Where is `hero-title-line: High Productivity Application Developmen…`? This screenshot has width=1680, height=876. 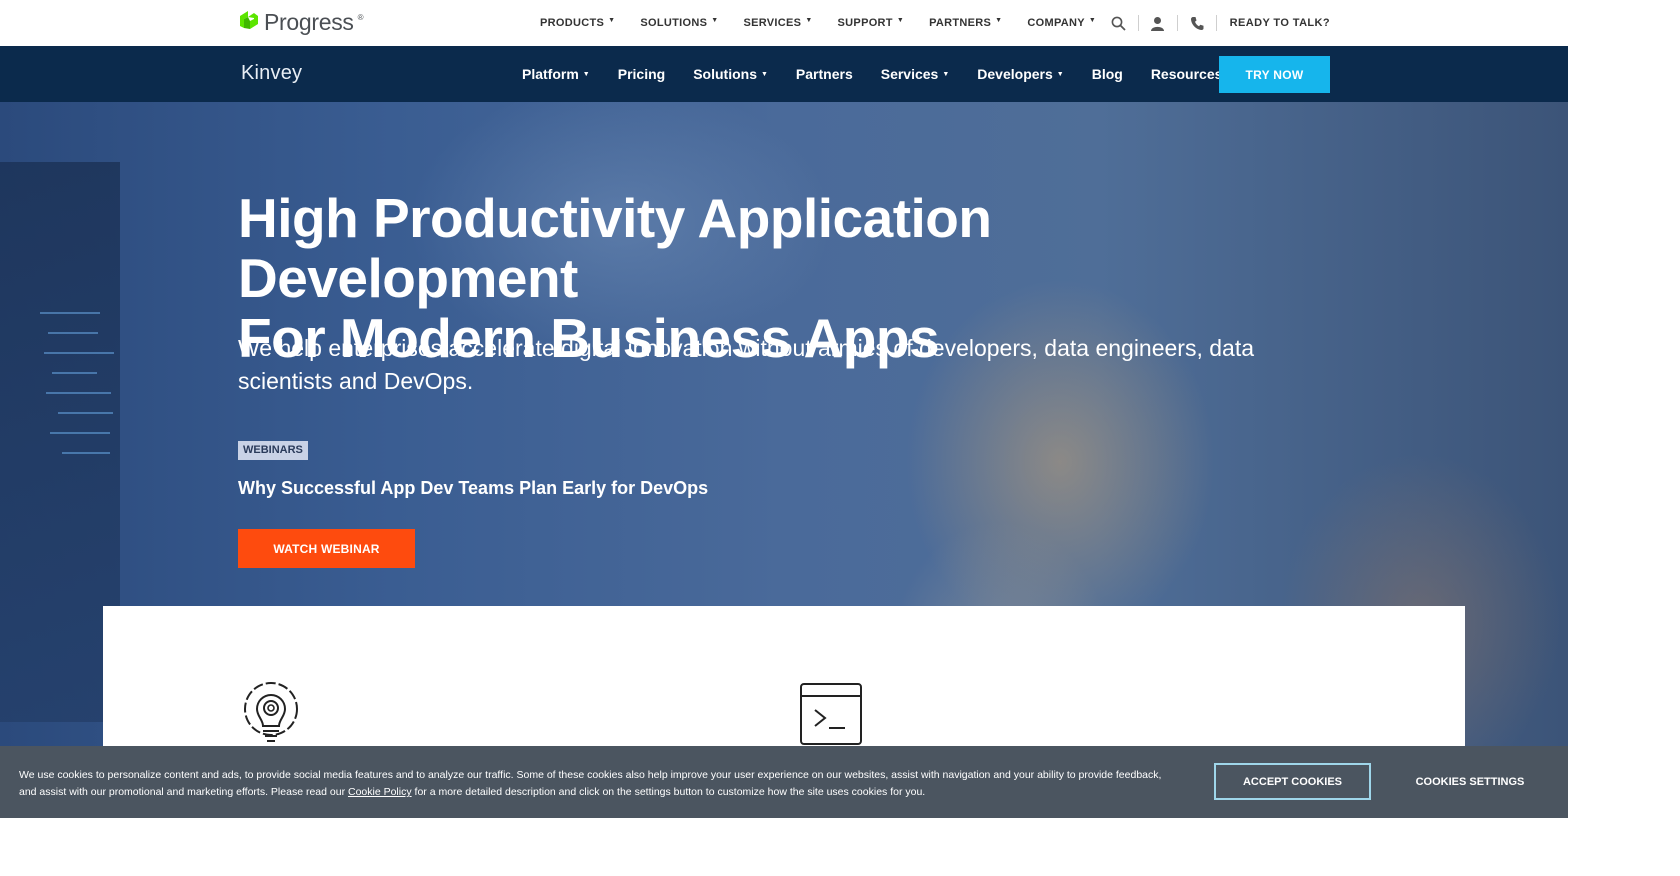 hero-title-line: High Productivity Application Developmen… is located at coordinates (615, 248).